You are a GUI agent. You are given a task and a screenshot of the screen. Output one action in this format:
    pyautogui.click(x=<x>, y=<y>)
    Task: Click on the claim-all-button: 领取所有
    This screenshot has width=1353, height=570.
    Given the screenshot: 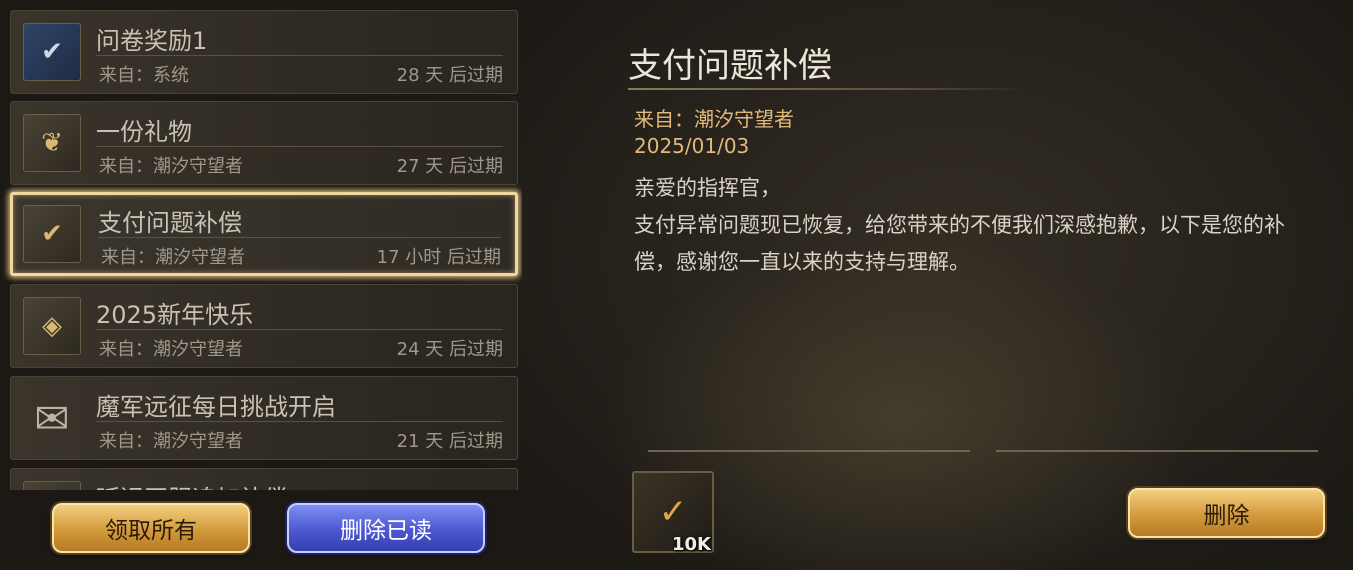 What is the action you would take?
    pyautogui.click(x=151, y=528)
    